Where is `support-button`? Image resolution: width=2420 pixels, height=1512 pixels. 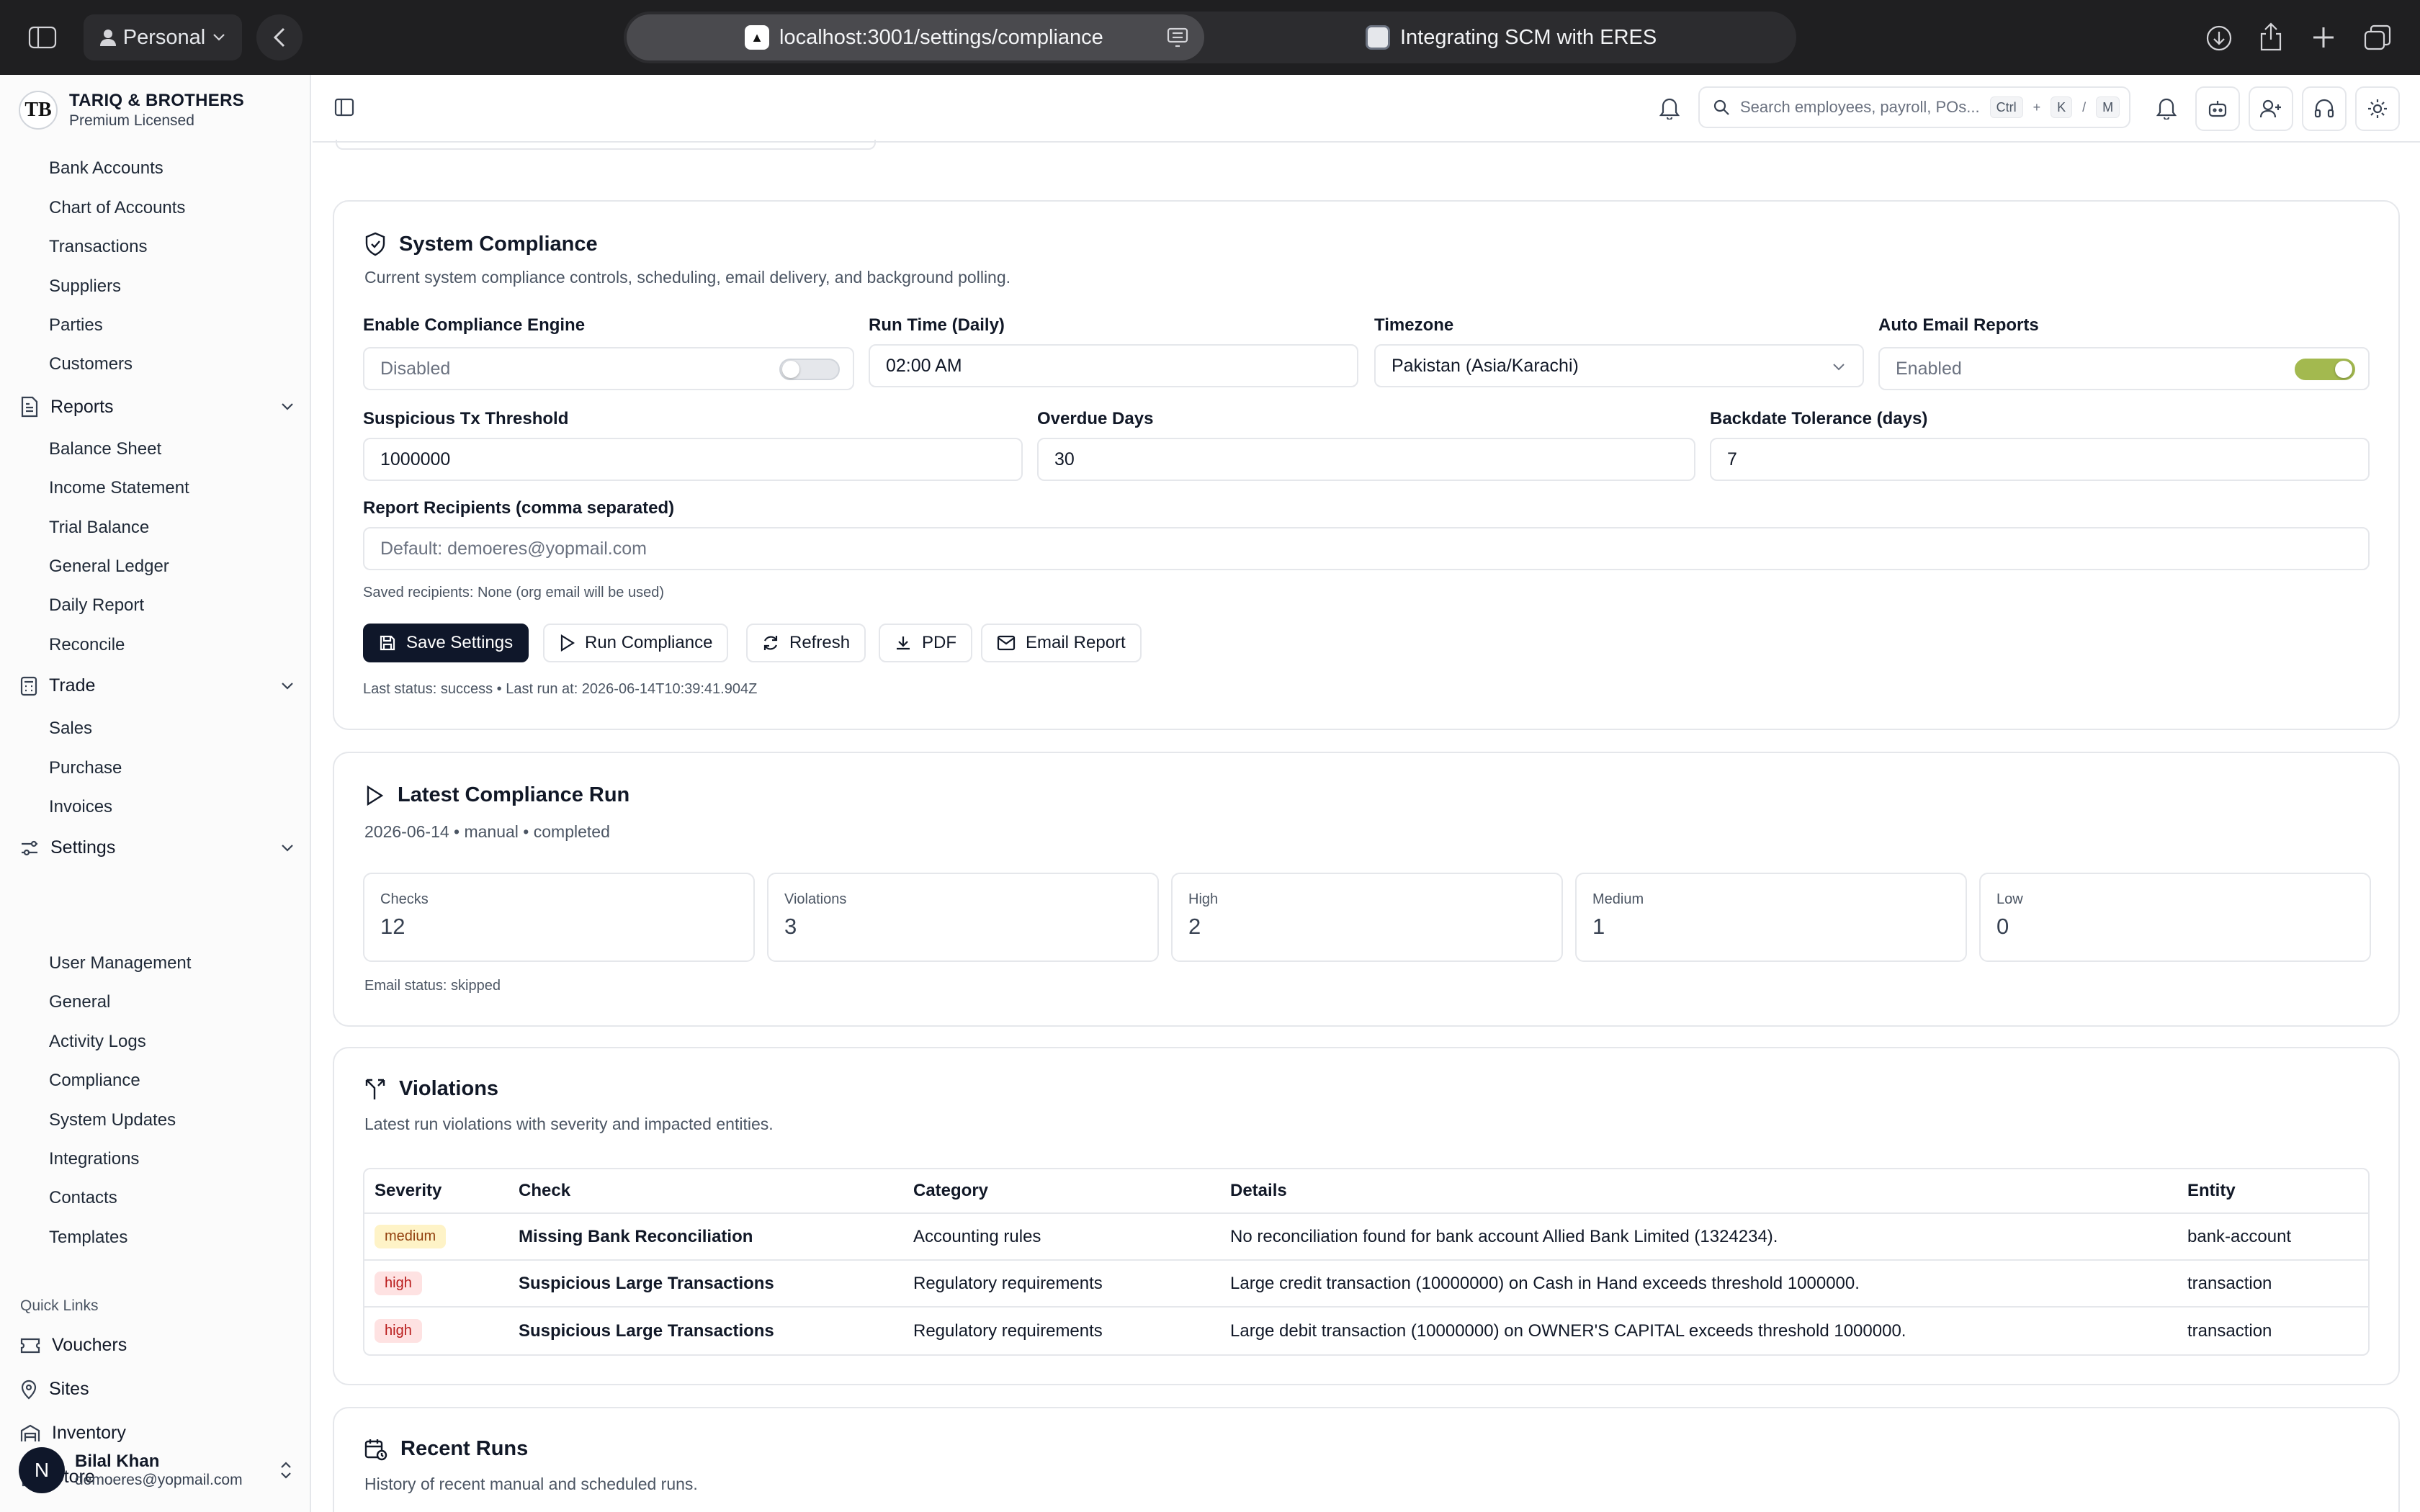 support-button is located at coordinates (2324, 108).